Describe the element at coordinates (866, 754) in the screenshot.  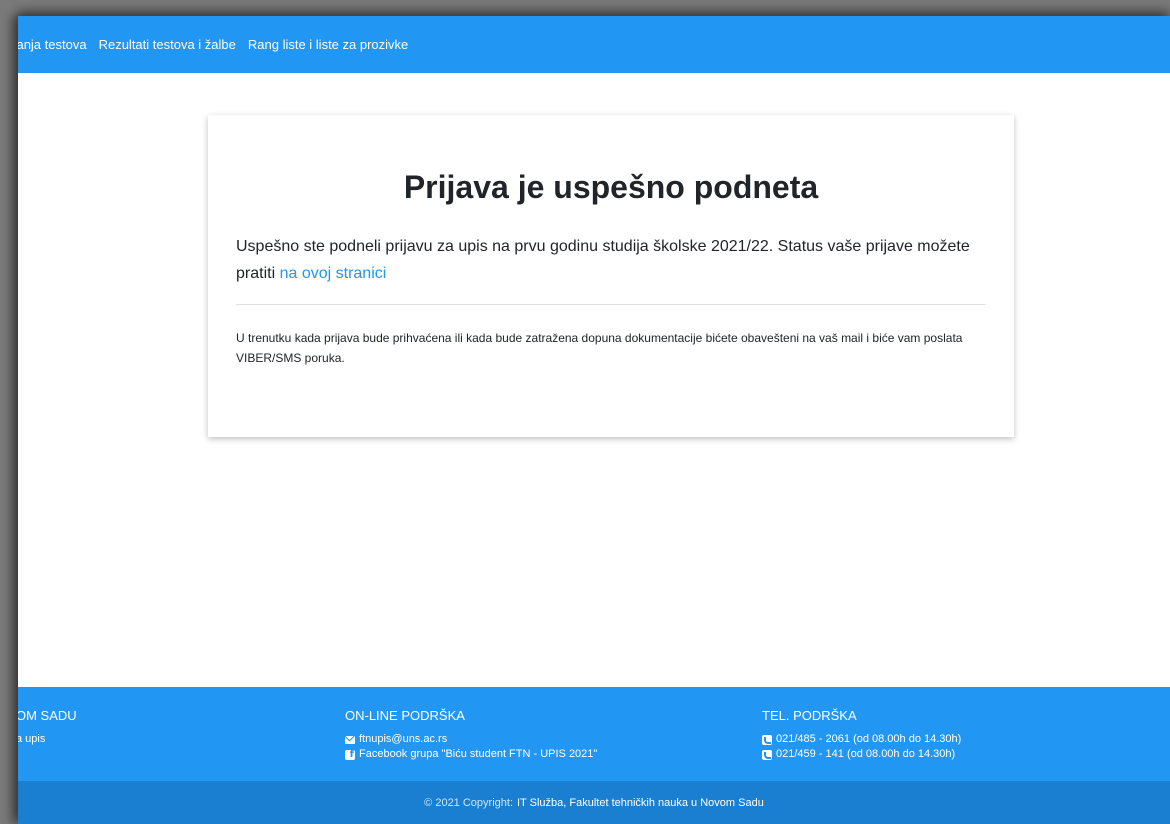
I see `footer-phone-2-text: 021/459 - 141 (od 08.00h do 14.30h)` at that location.